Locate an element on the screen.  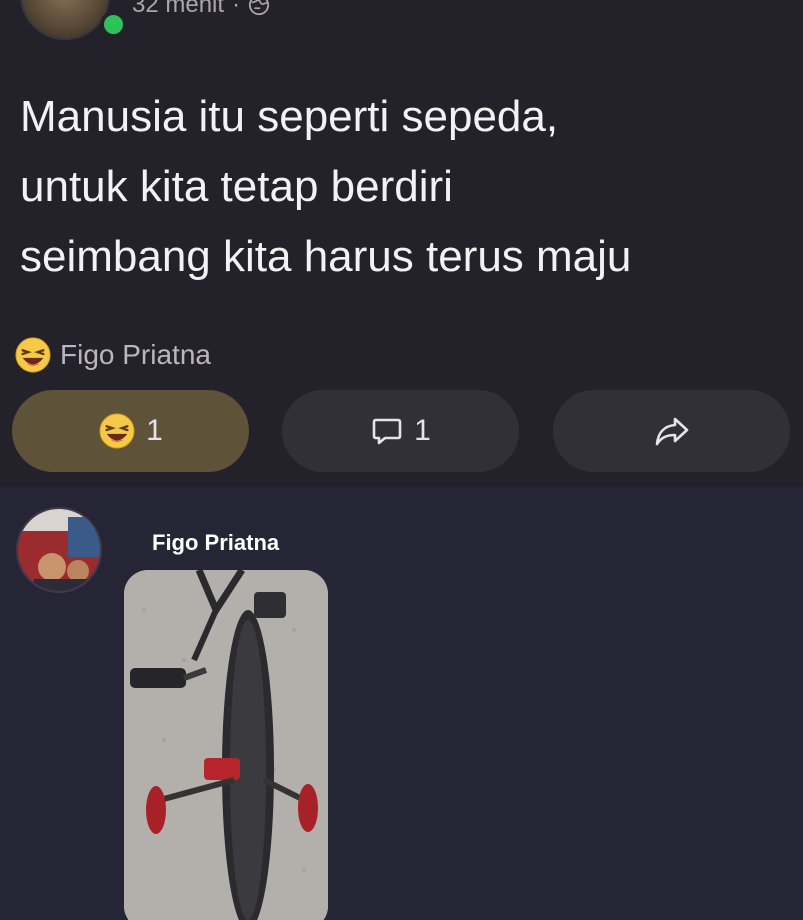
reaction-summary: Figo Priatna is located at coordinates (112, 355).